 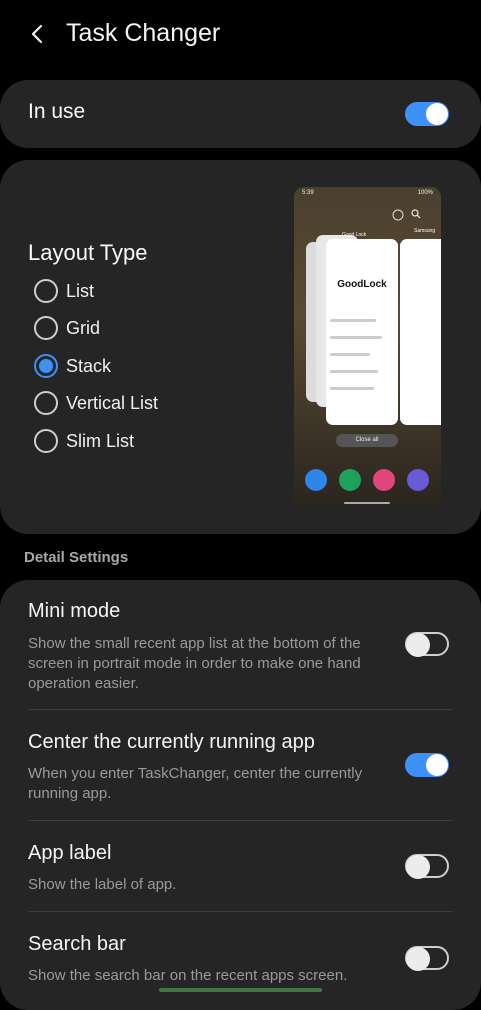 What do you see at coordinates (420, 332) in the screenshot?
I see `preview-card-right` at bounding box center [420, 332].